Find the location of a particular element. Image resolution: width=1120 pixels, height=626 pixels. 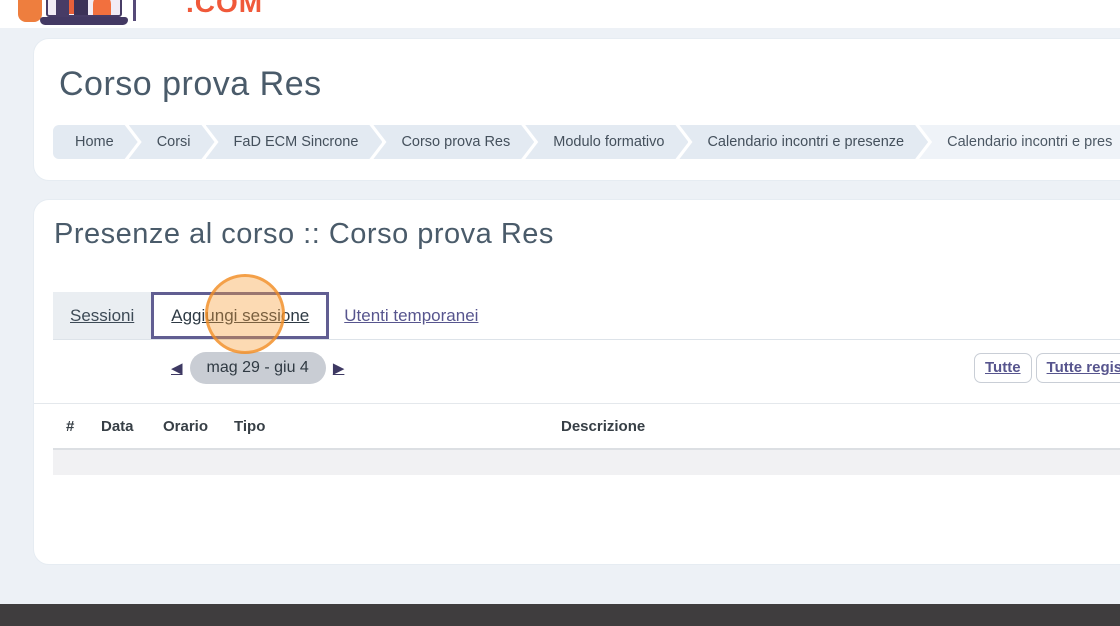

footer-bar is located at coordinates (560, 615).